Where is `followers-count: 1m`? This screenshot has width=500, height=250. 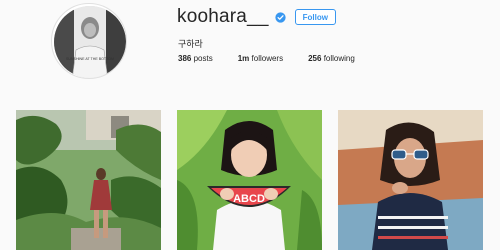 followers-count: 1m is located at coordinates (243, 58).